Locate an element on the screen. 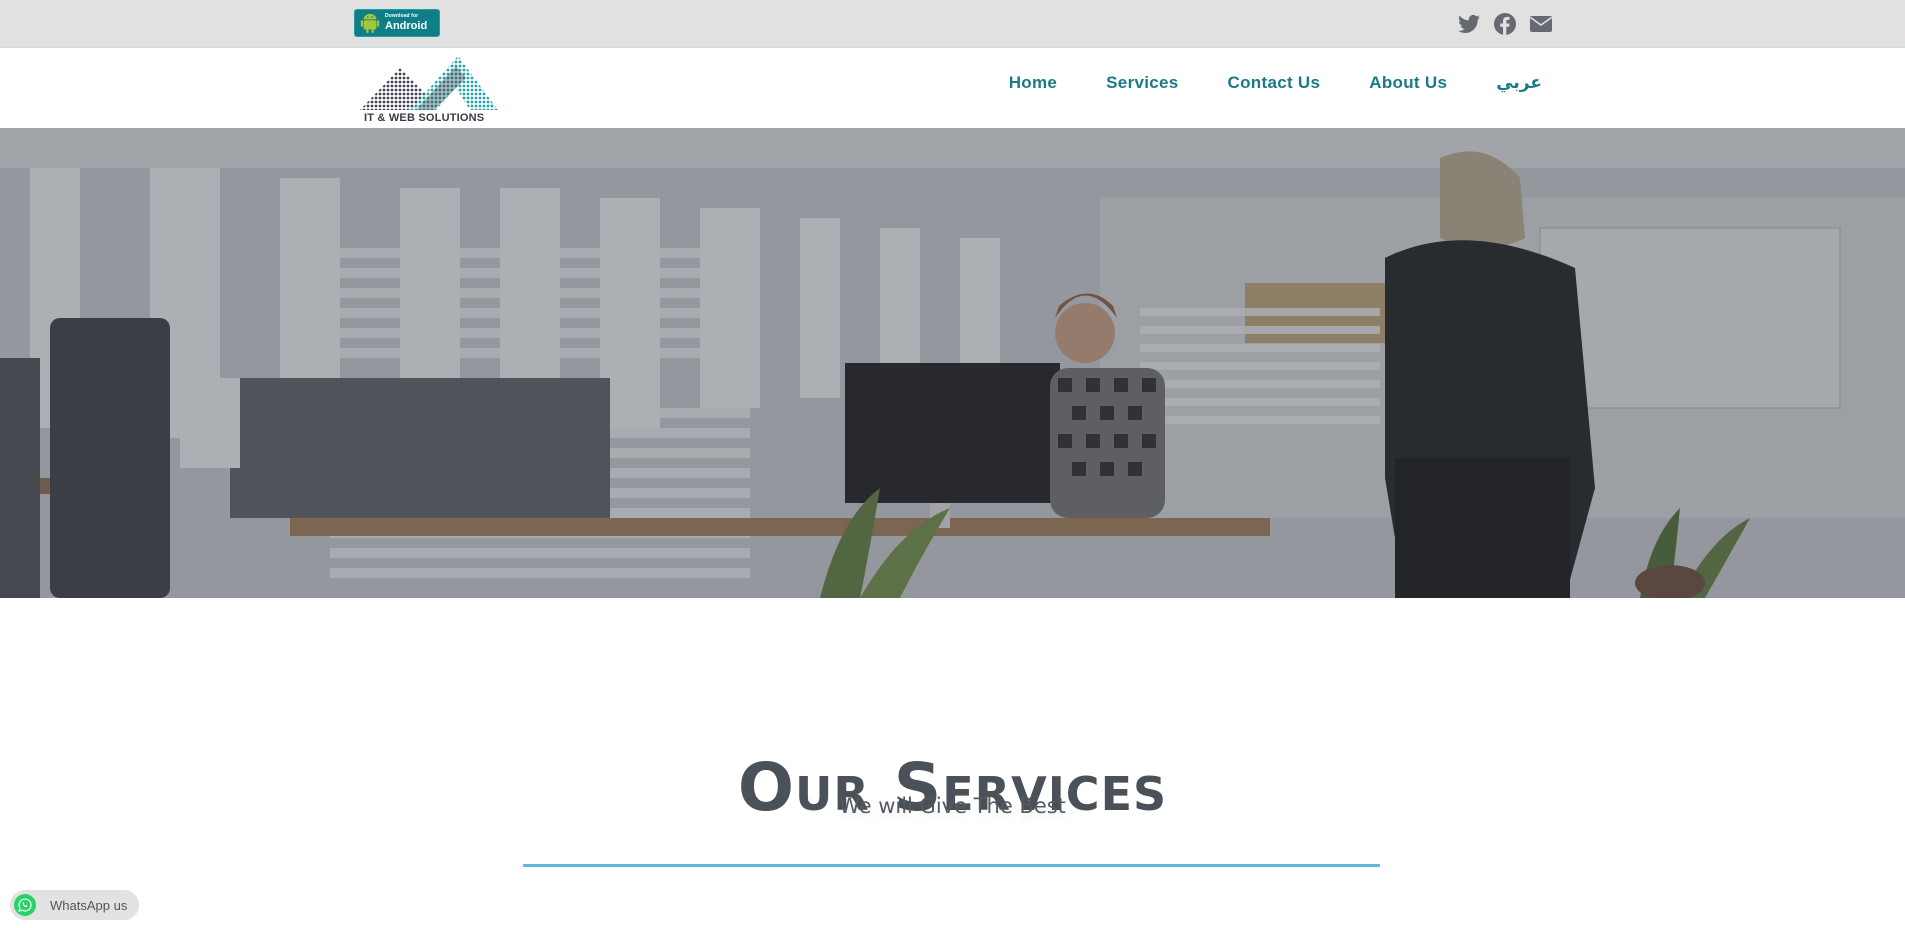 Image resolution: width=1905 pixels, height=928 pixels. nav-home: Home is located at coordinates (1033, 83).